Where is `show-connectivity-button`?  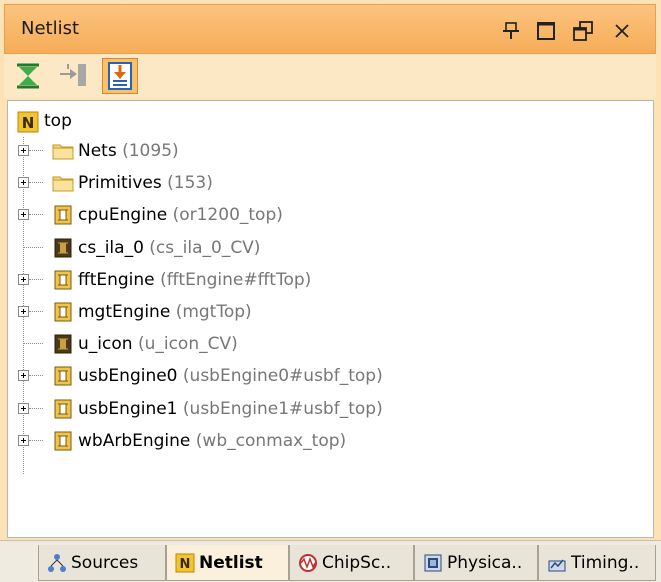 show-connectivity-button is located at coordinates (74, 76).